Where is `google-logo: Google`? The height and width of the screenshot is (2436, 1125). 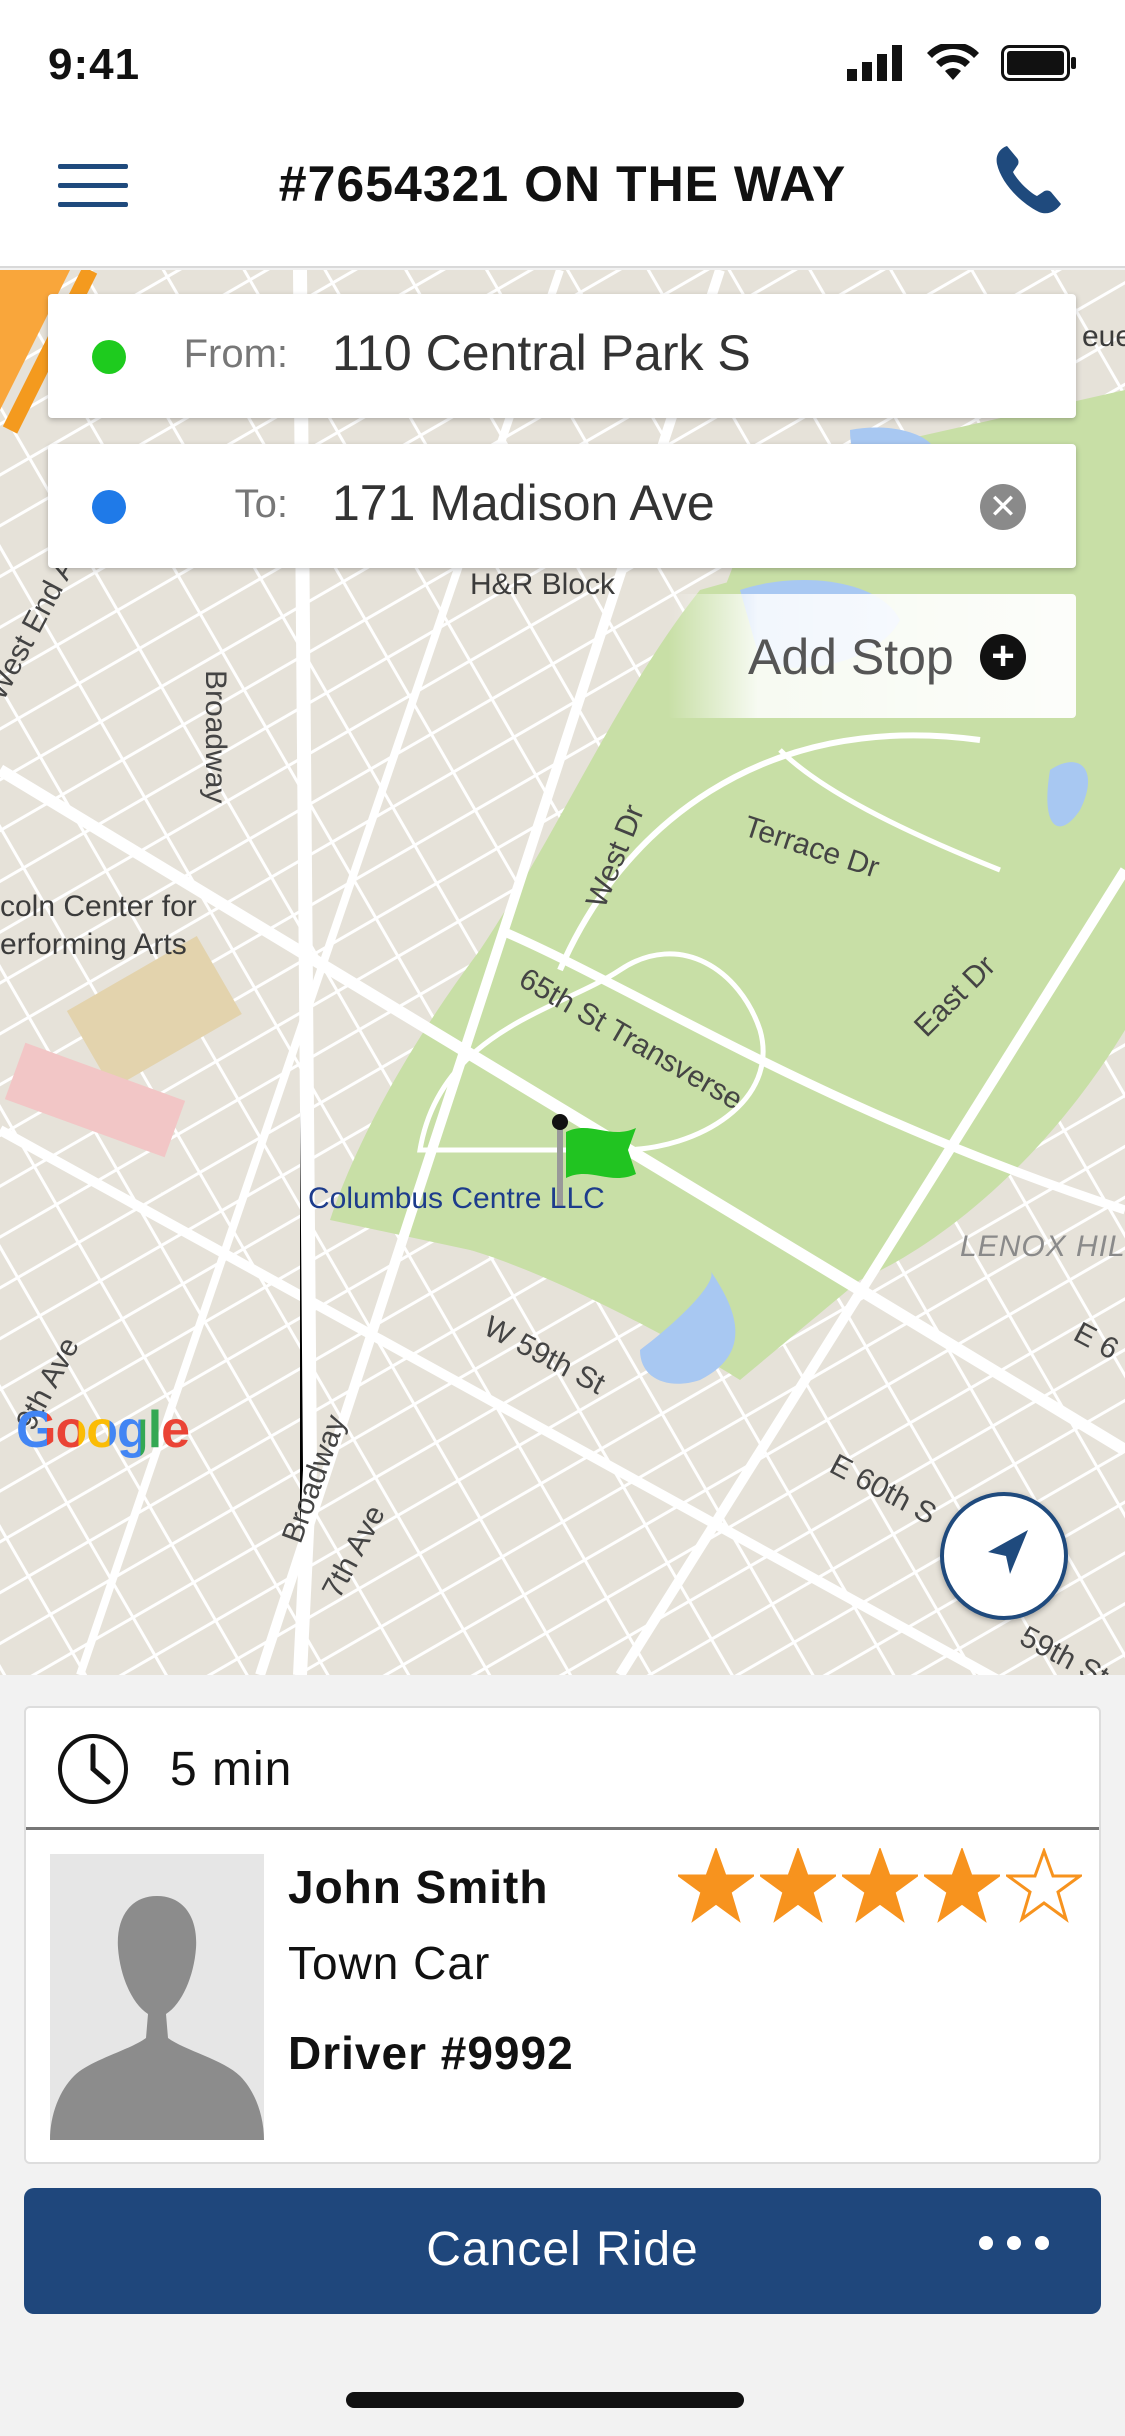
google-logo: Google is located at coordinates (103, 1430).